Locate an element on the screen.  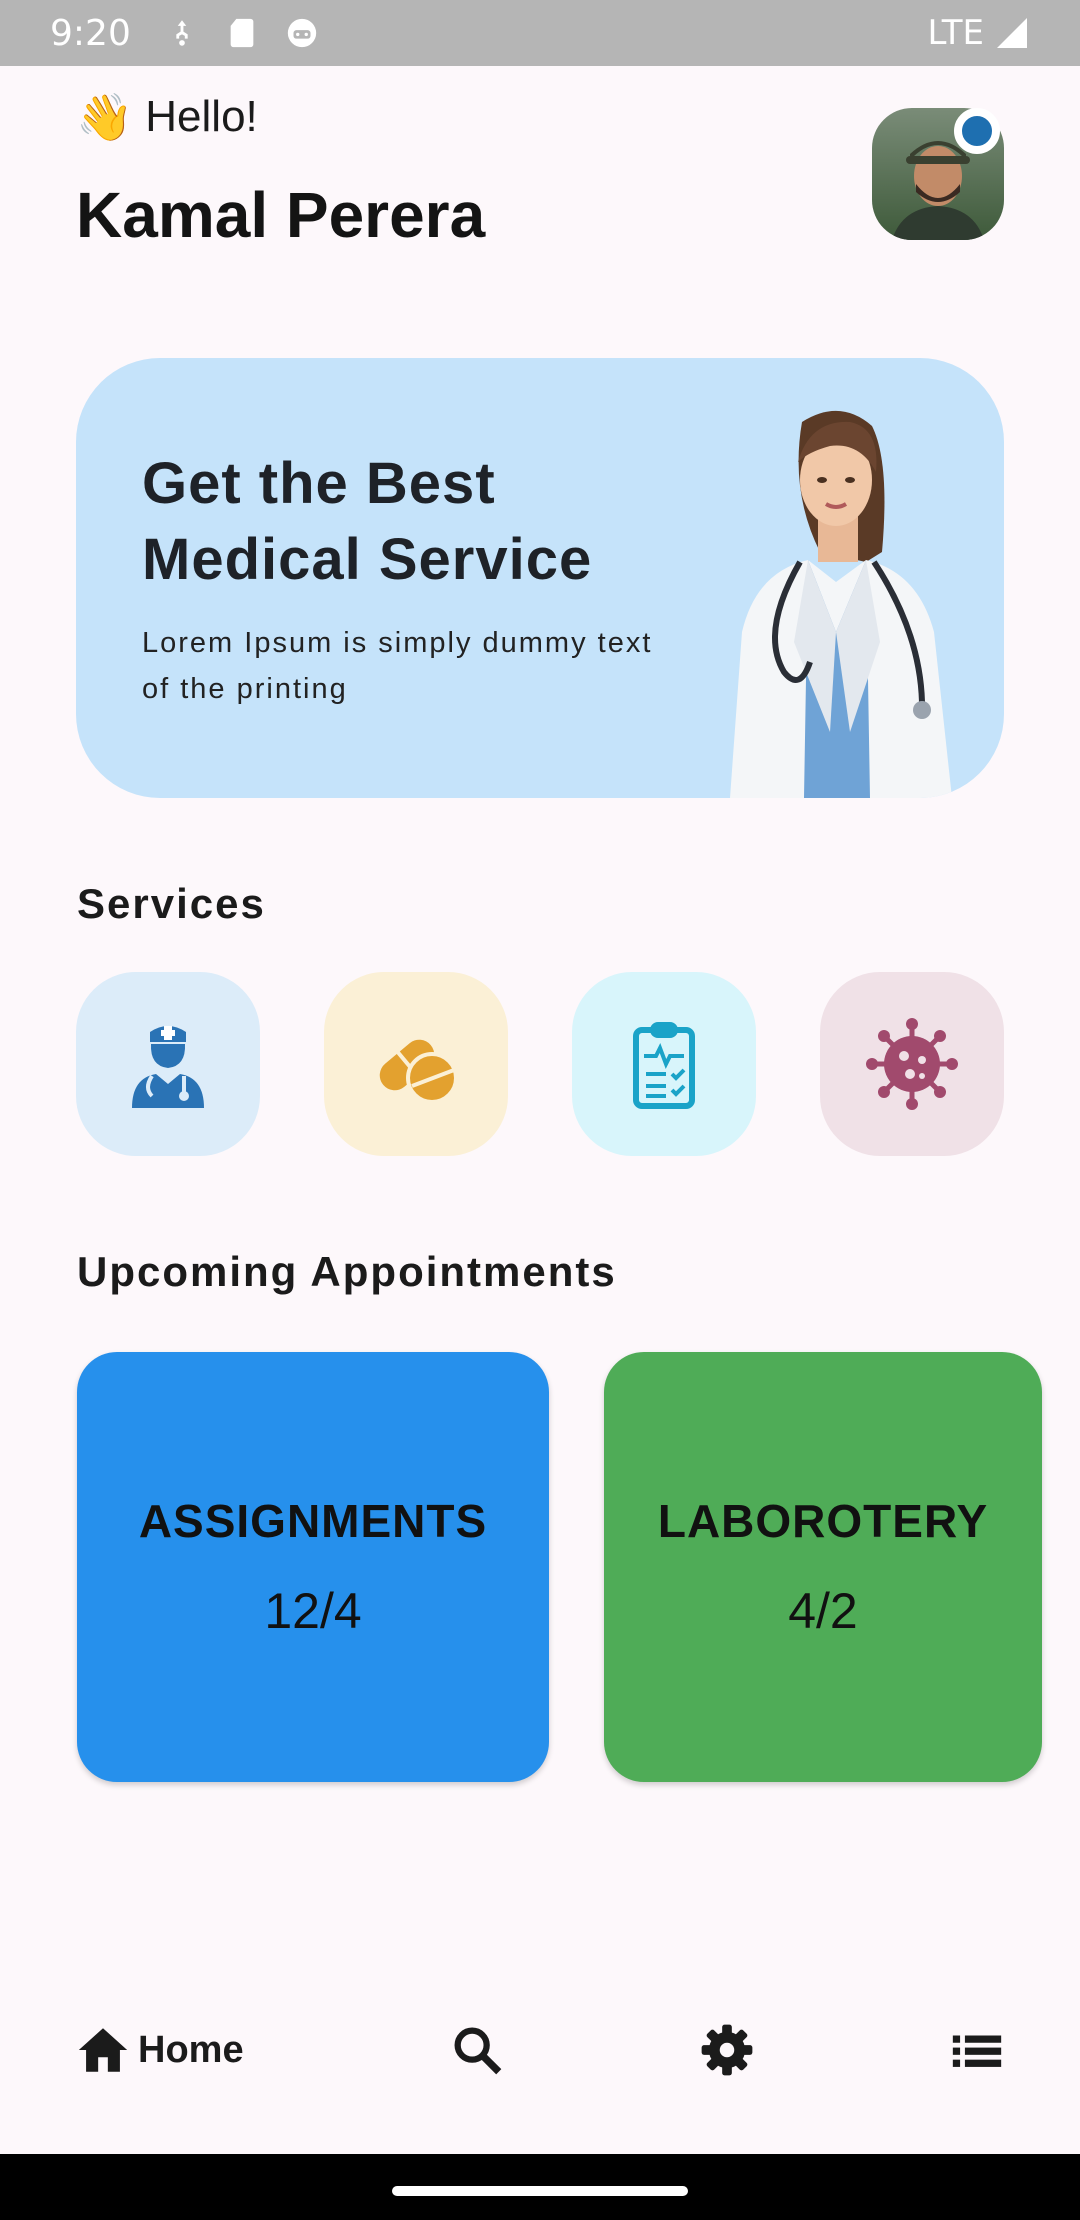
doctor-illustration is located at coordinates (841, 604).